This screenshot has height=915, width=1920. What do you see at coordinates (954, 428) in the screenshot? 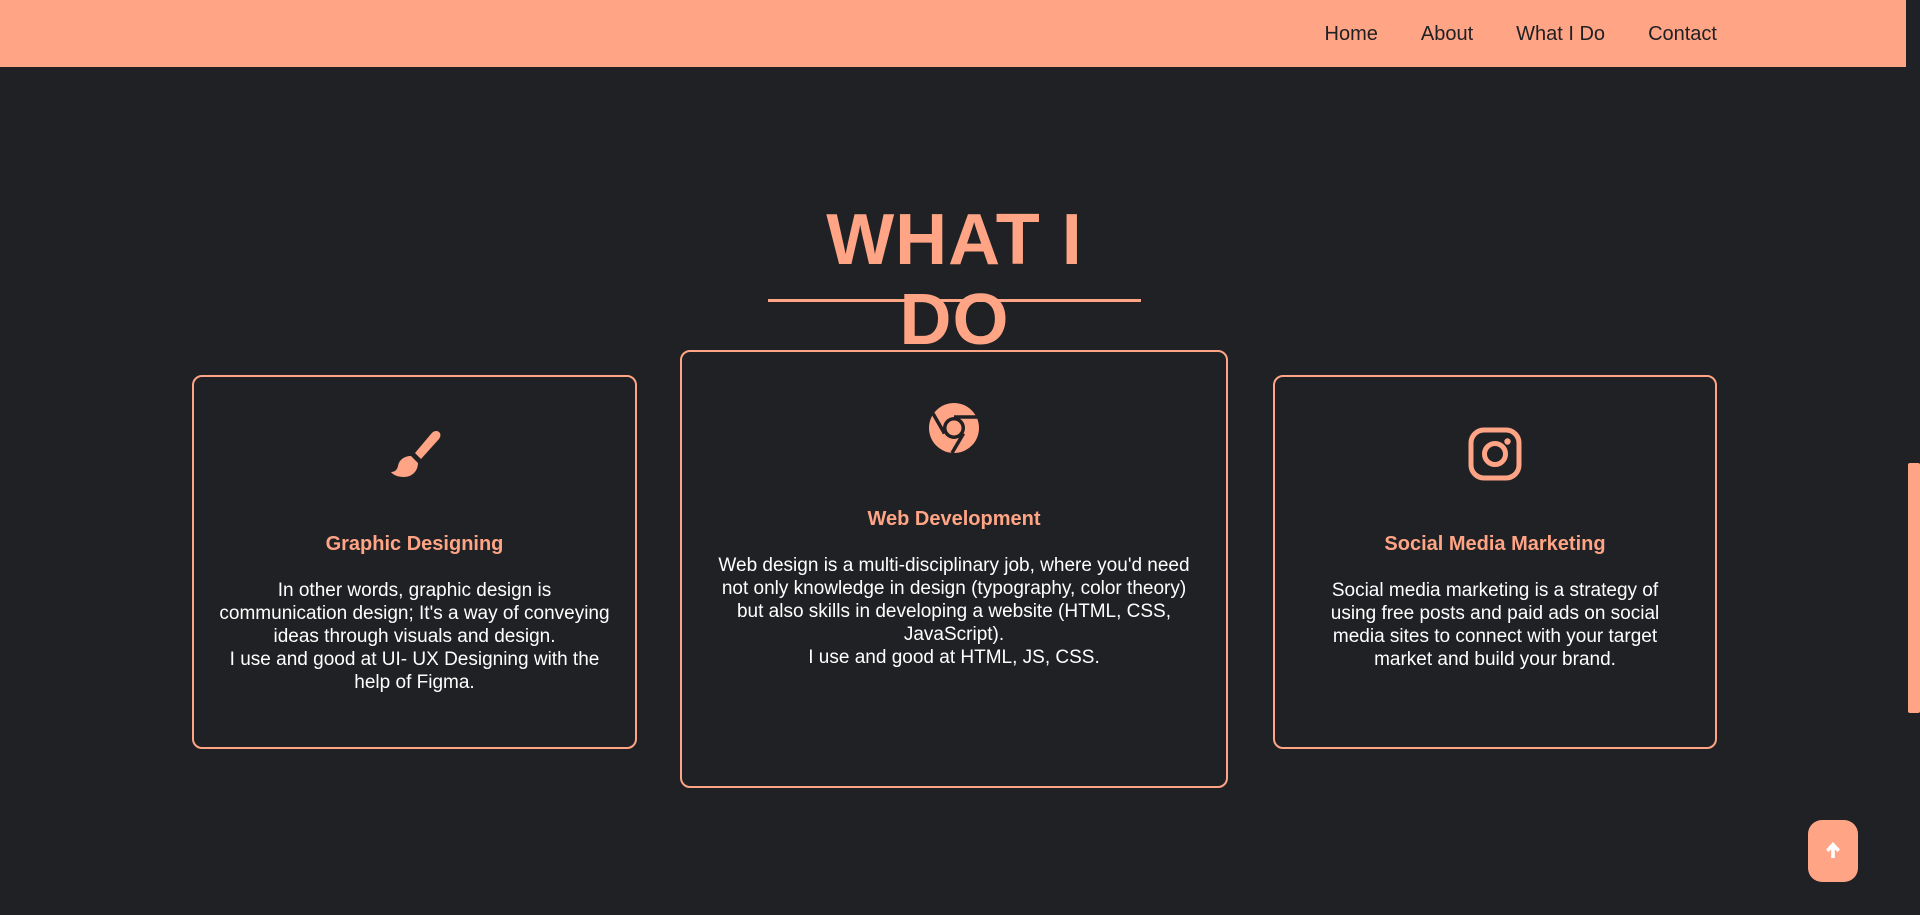
I see `chrome-icon` at bounding box center [954, 428].